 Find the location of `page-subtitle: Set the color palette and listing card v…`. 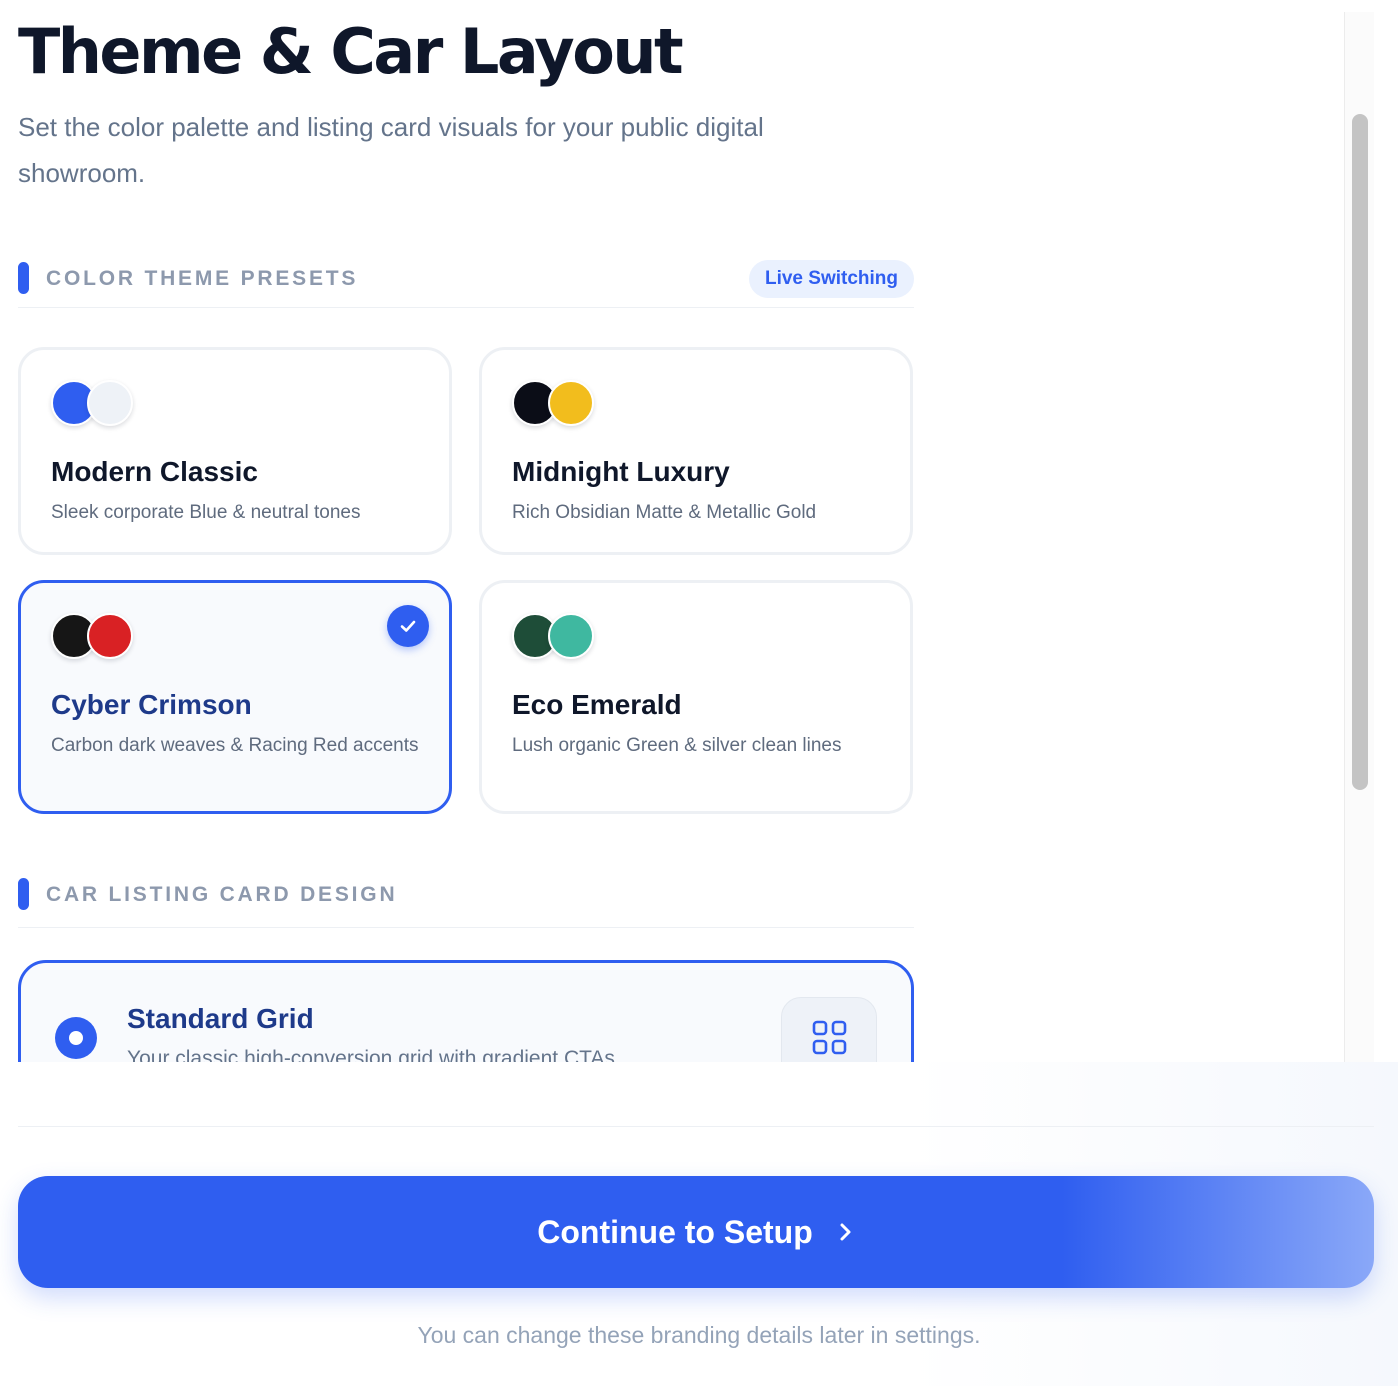

page-subtitle: Set the color palette and listing card v… is located at coordinates (391, 150).